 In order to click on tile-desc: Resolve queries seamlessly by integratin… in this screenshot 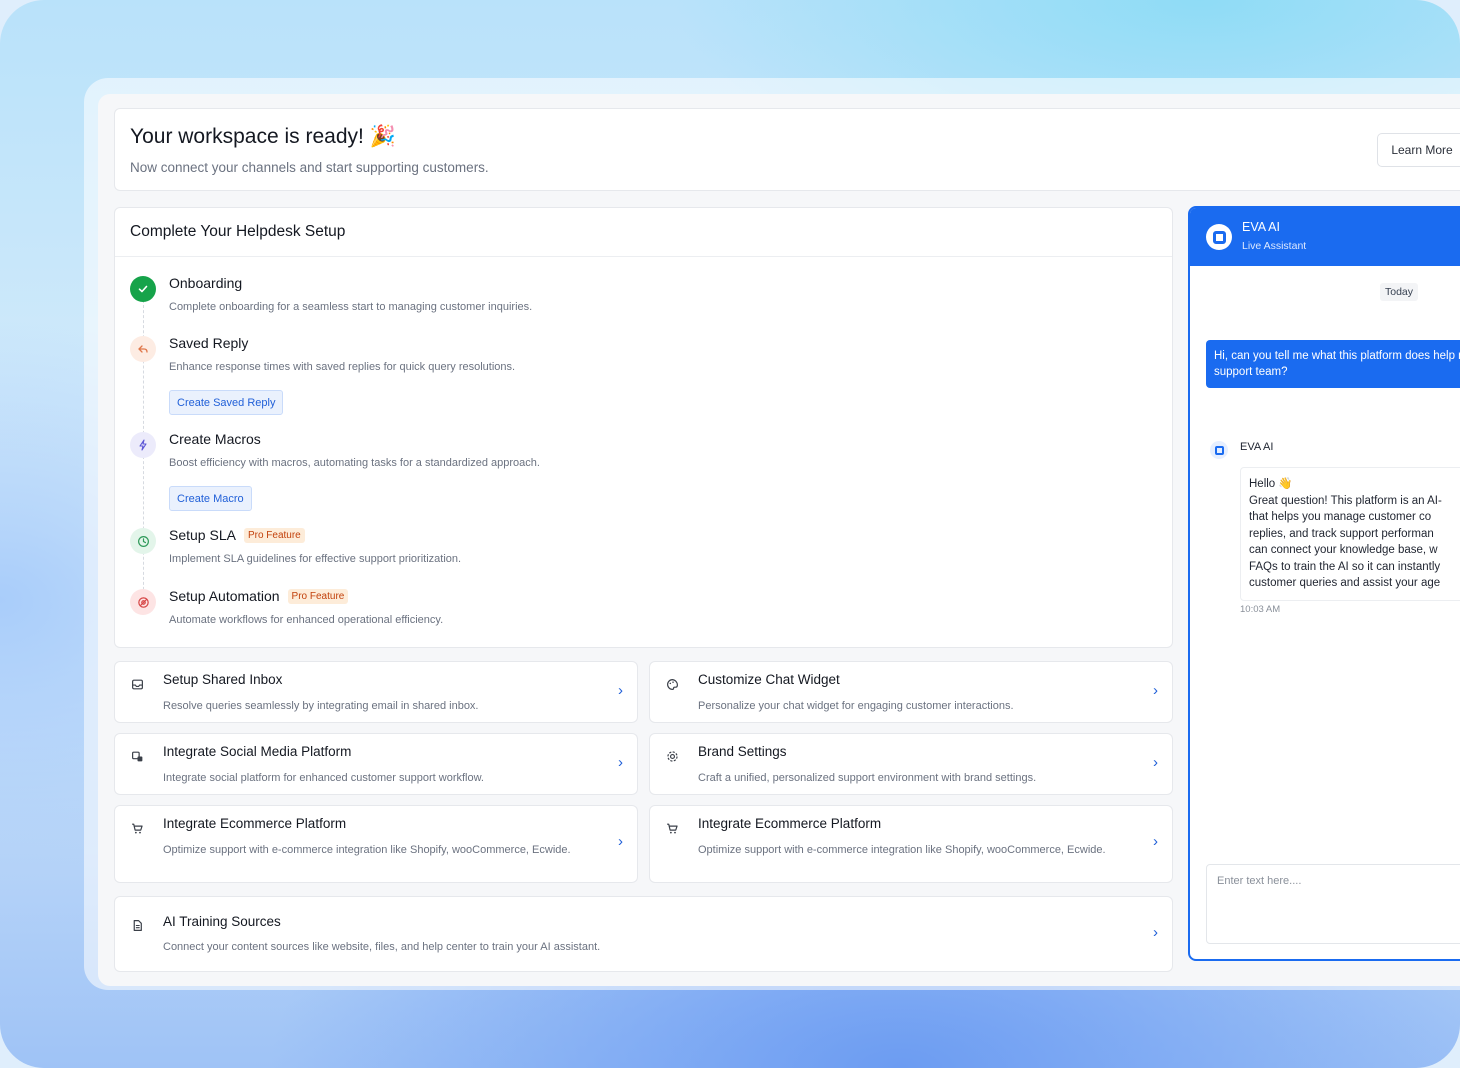, I will do `click(321, 706)`.